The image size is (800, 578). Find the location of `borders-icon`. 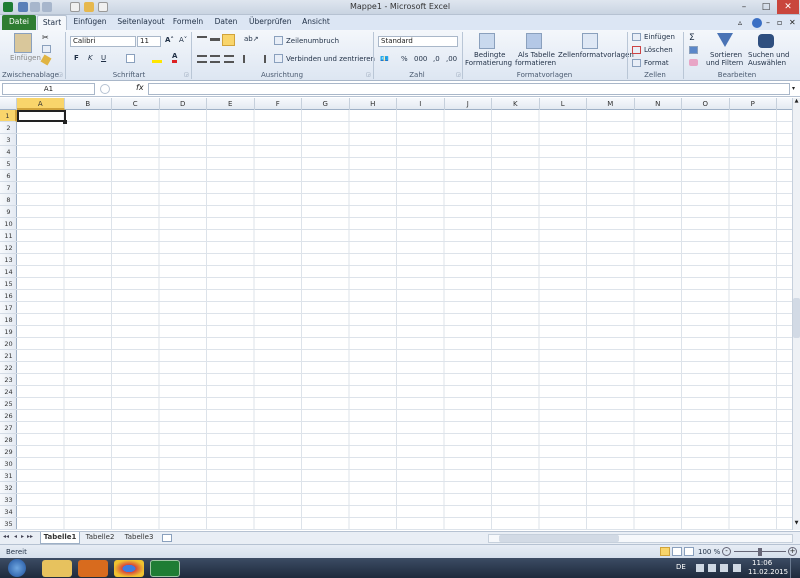

borders-icon is located at coordinates (130, 58).